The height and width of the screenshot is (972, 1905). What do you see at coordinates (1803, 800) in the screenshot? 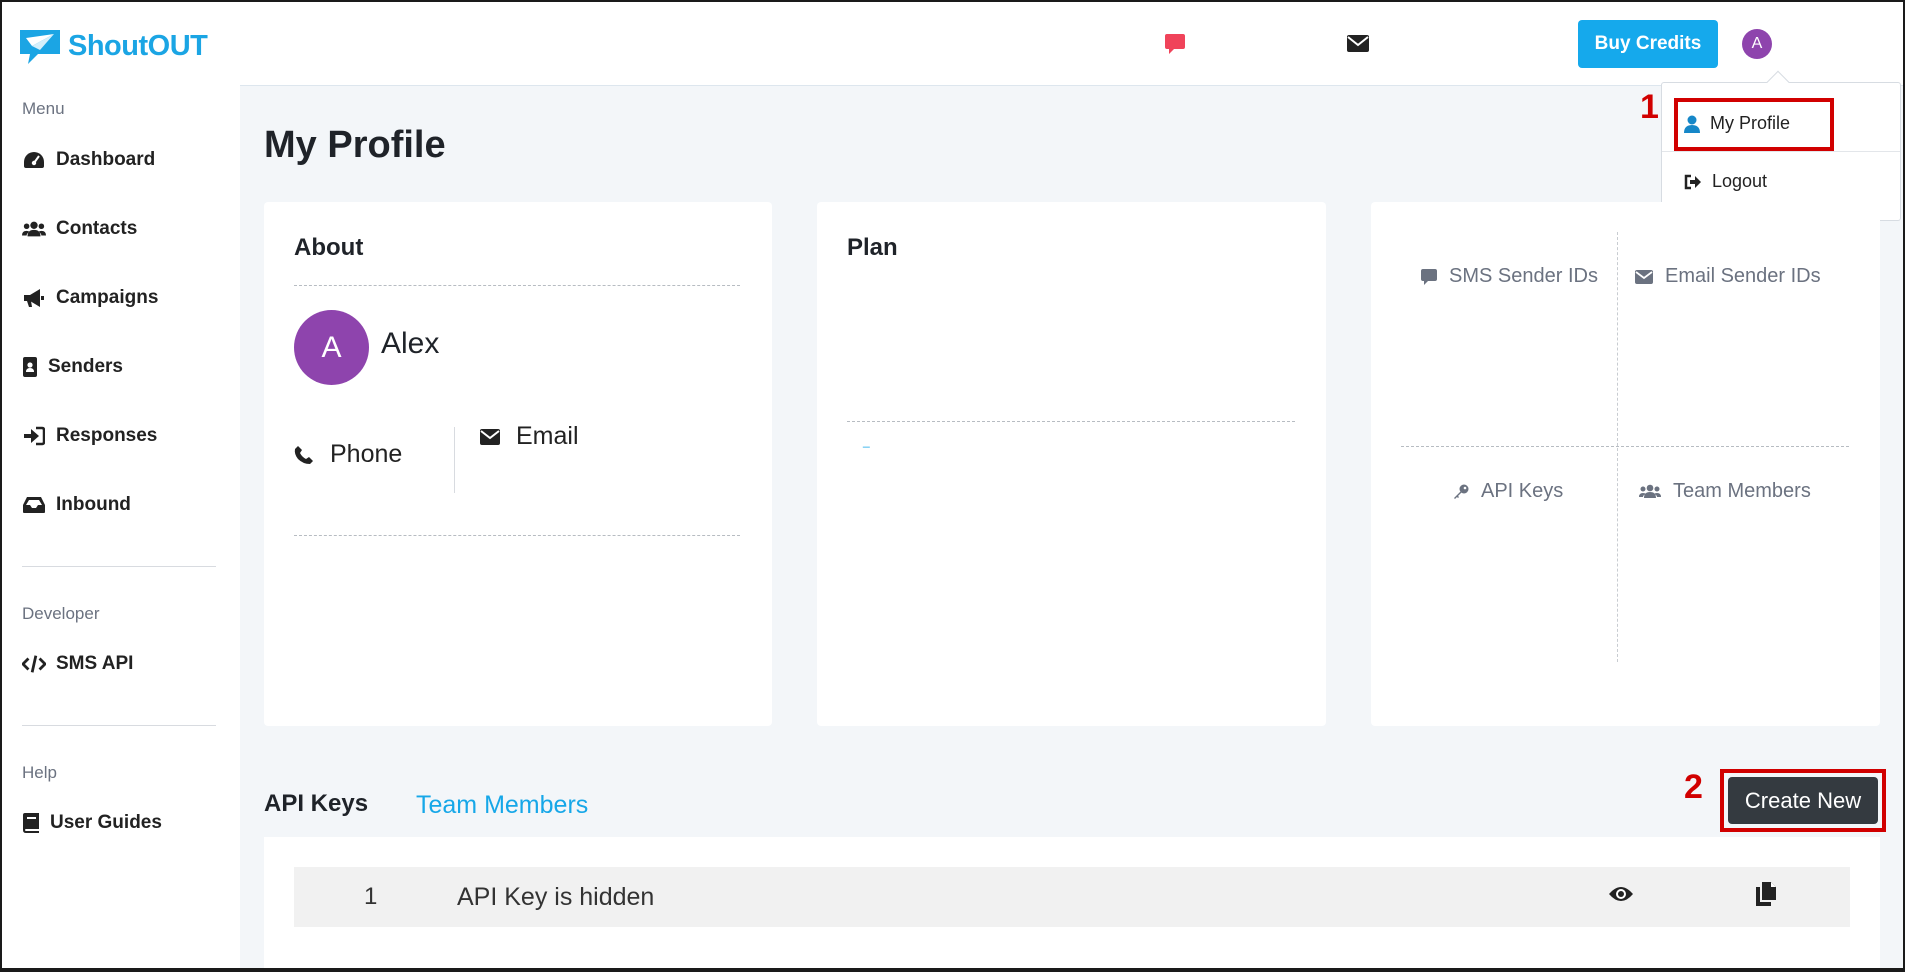
I see `create-new-button: Create New` at bounding box center [1803, 800].